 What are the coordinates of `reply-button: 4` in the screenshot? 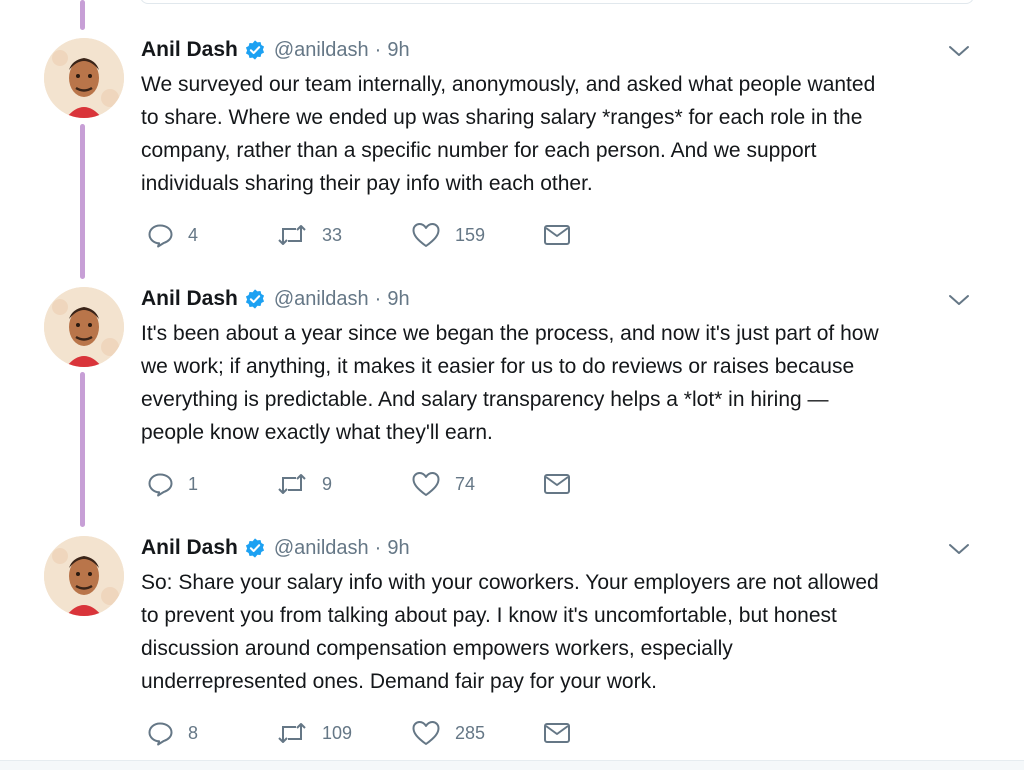 It's located at (172, 235).